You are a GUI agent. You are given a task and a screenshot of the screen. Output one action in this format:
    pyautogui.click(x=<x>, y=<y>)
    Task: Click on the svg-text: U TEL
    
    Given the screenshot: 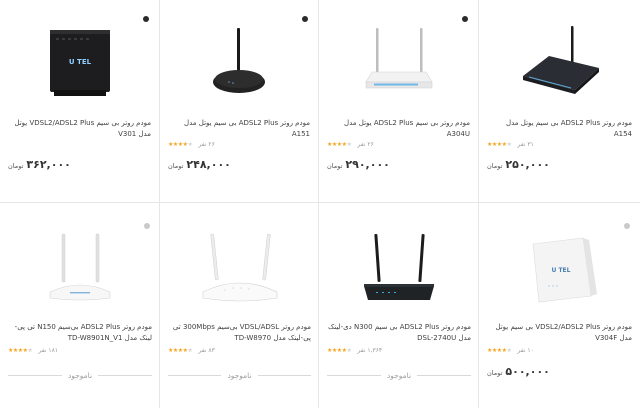 What is the action you would take?
    pyautogui.click(x=560, y=270)
    